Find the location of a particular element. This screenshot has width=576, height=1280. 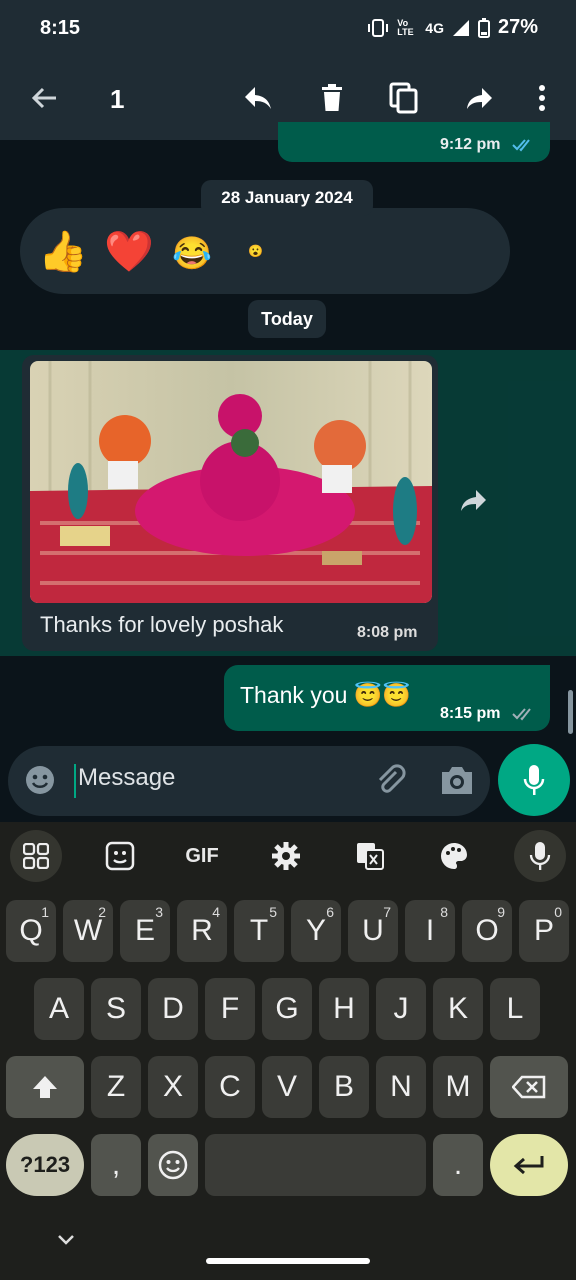

key-label: Q is located at coordinates (31, 930).